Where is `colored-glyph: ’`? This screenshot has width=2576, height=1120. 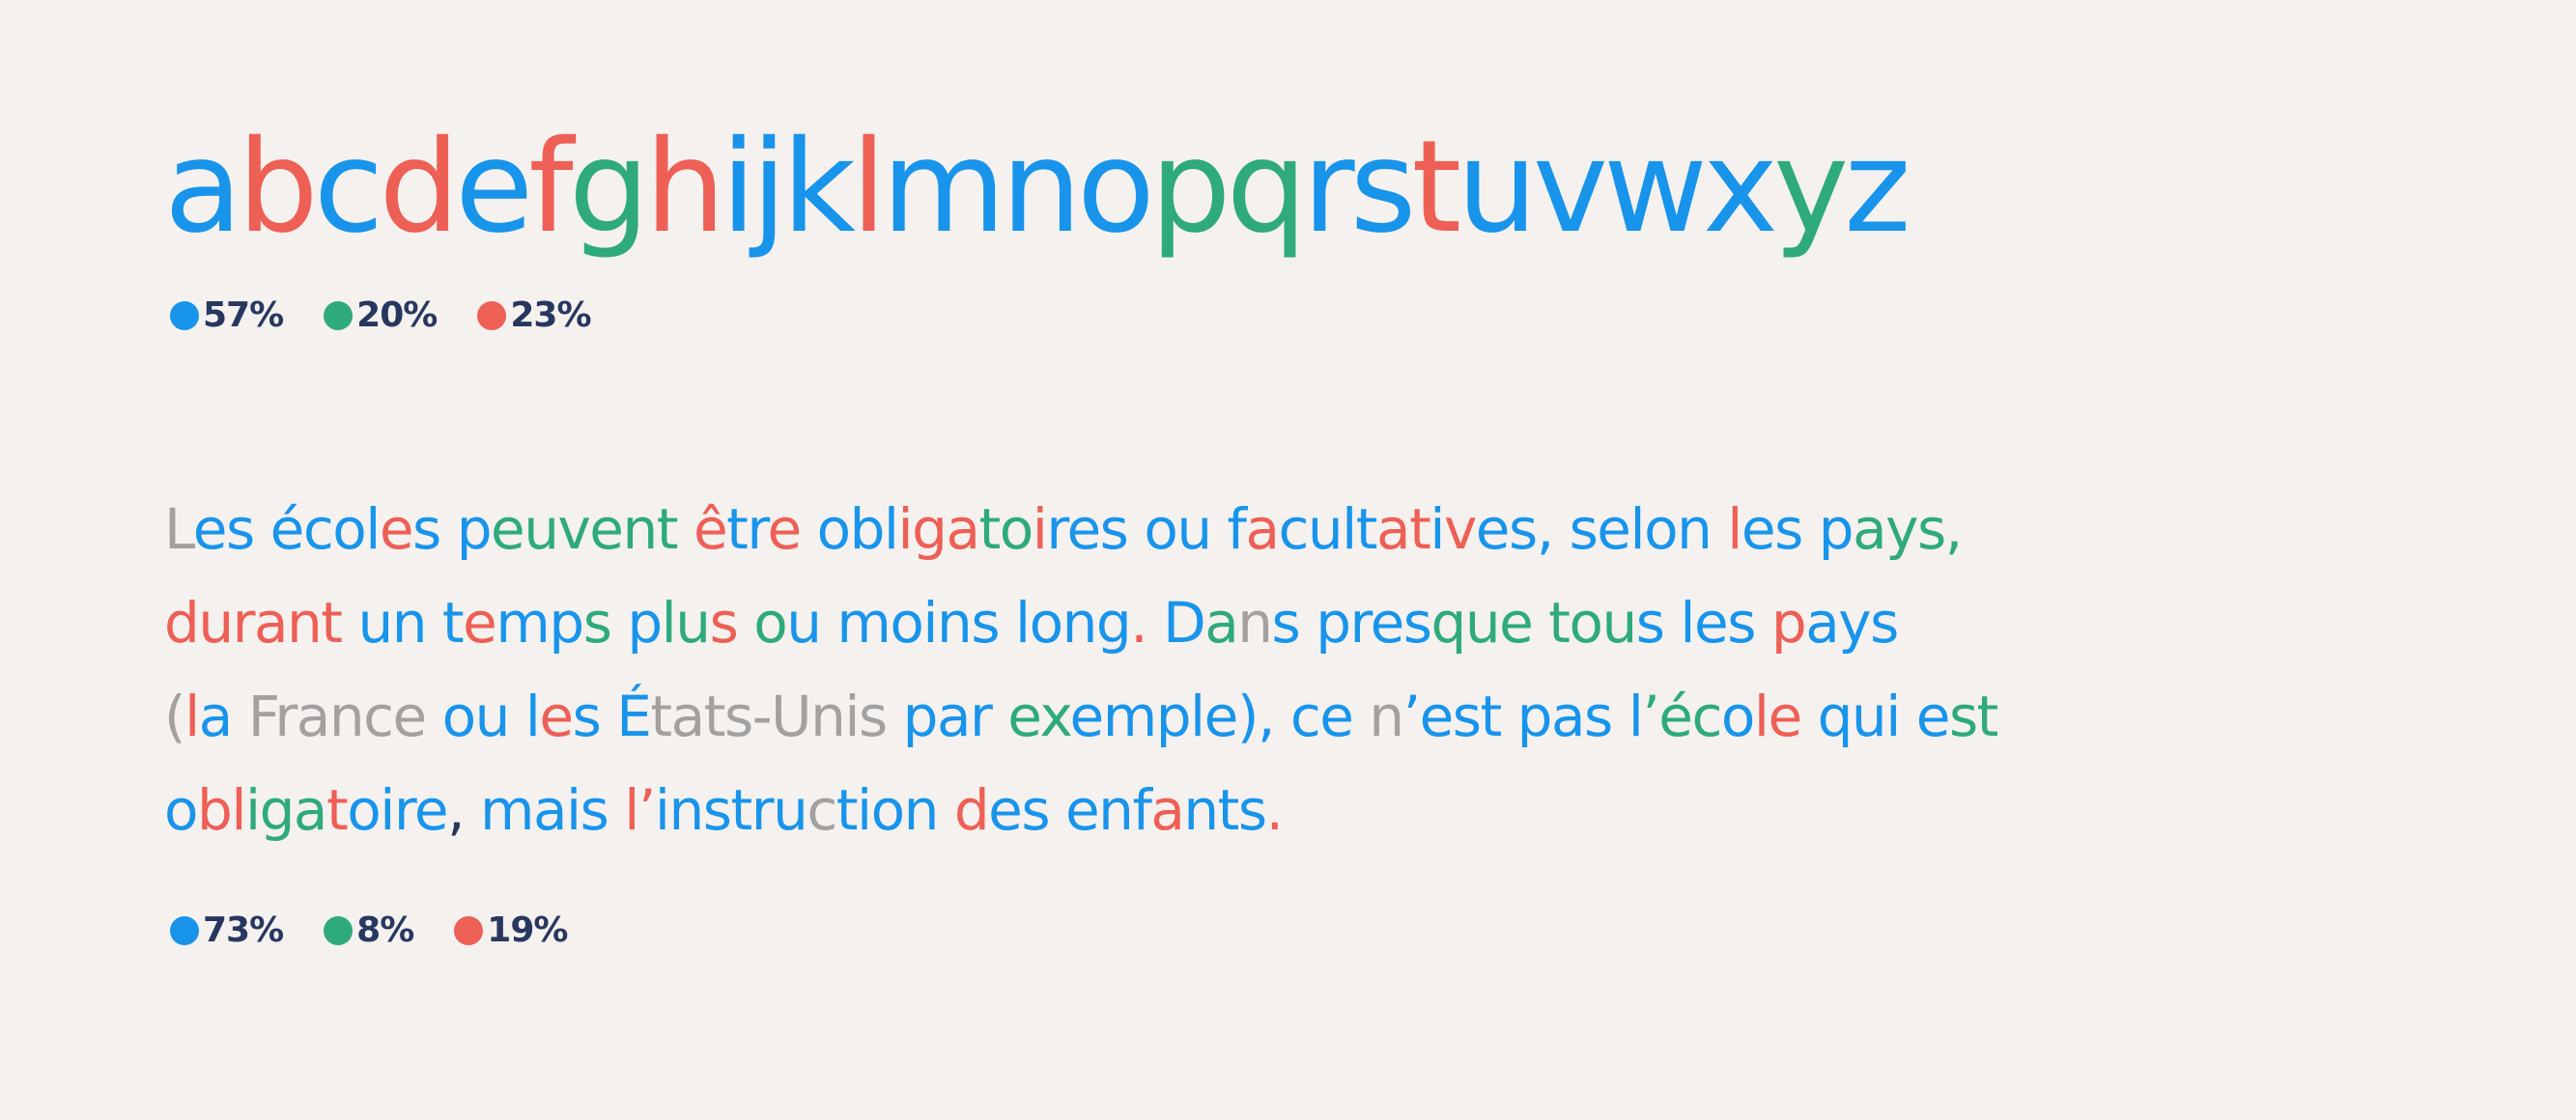 colored-glyph: ’ is located at coordinates (1411, 717).